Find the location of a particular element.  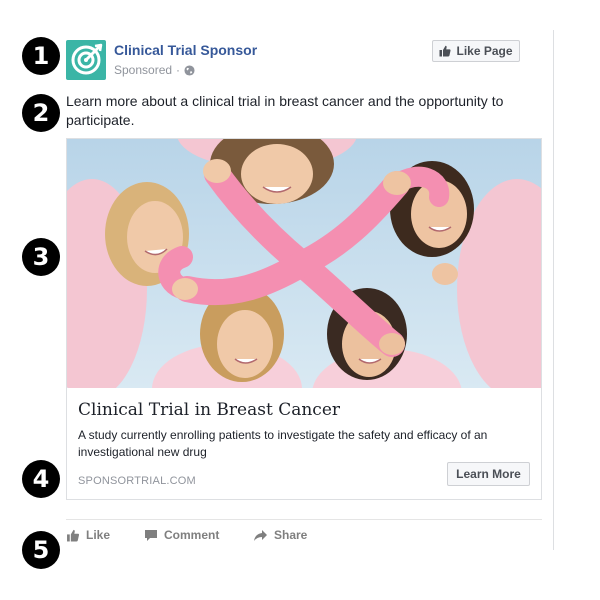

sponsor-logo is located at coordinates (86, 60).